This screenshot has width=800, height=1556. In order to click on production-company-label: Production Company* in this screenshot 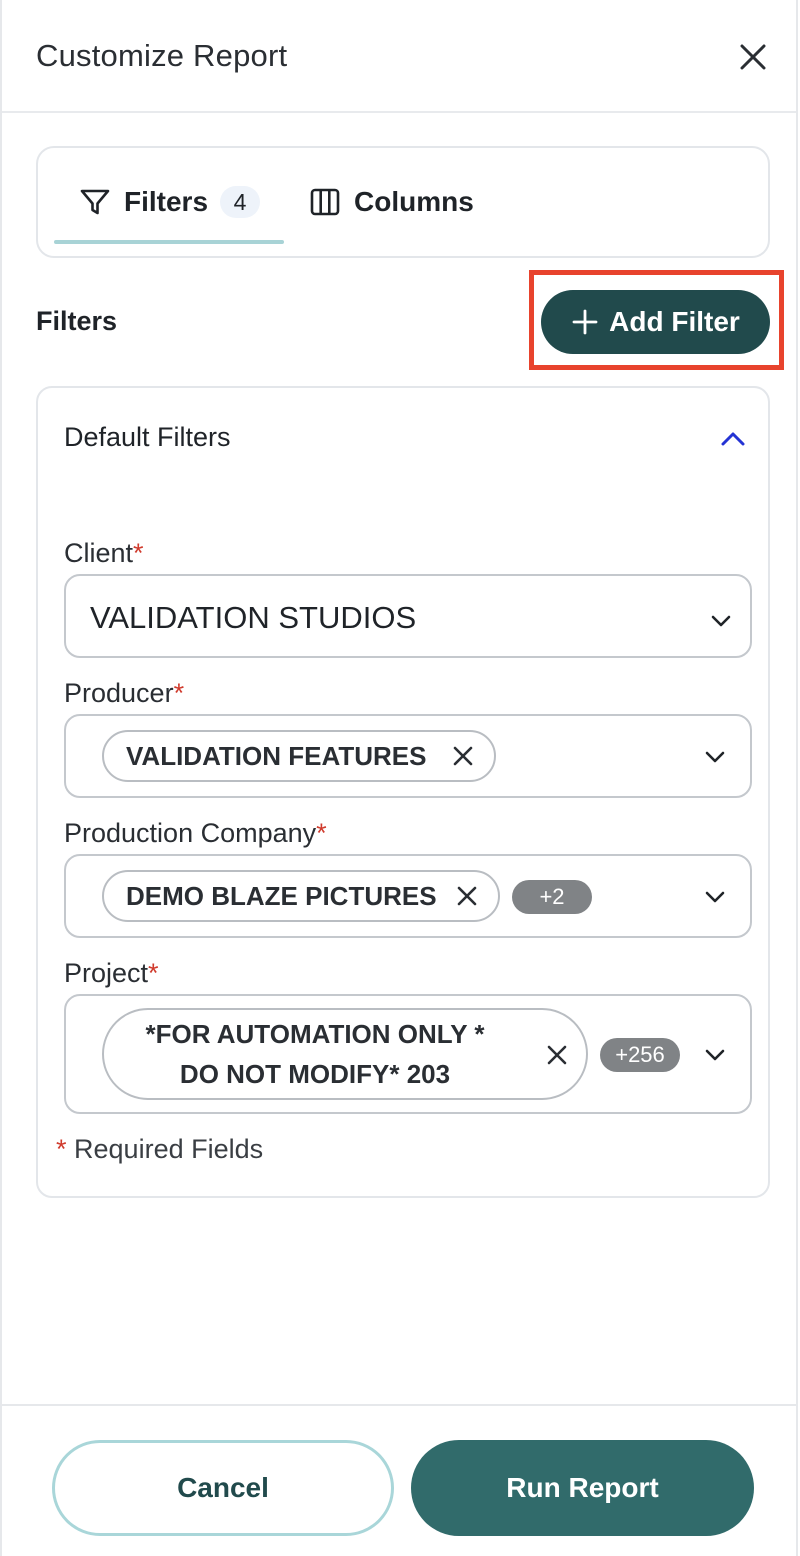, I will do `click(195, 833)`.